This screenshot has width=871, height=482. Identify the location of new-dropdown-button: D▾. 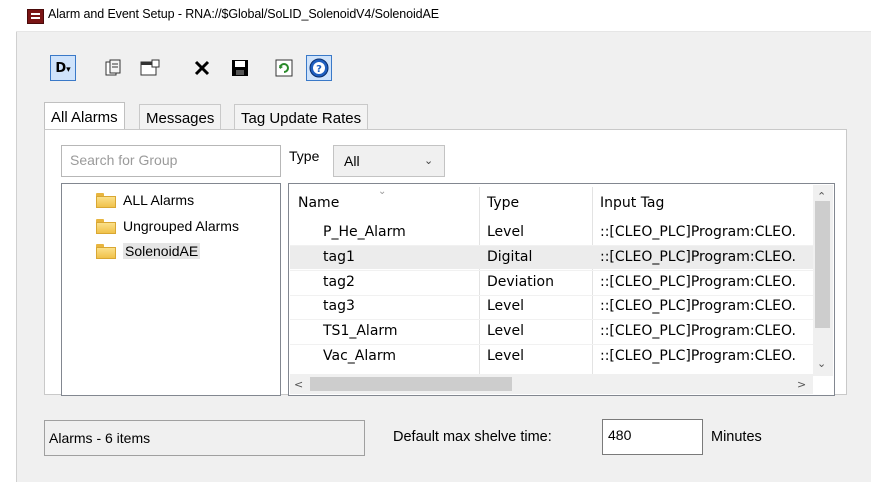
(63, 68).